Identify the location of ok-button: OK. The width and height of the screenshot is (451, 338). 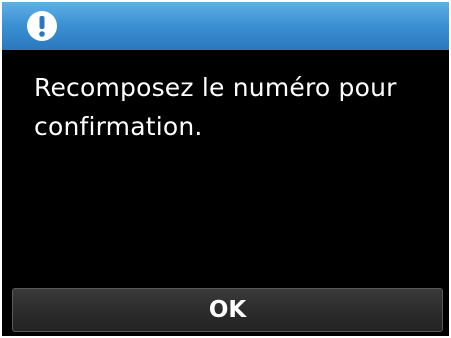
(227, 310).